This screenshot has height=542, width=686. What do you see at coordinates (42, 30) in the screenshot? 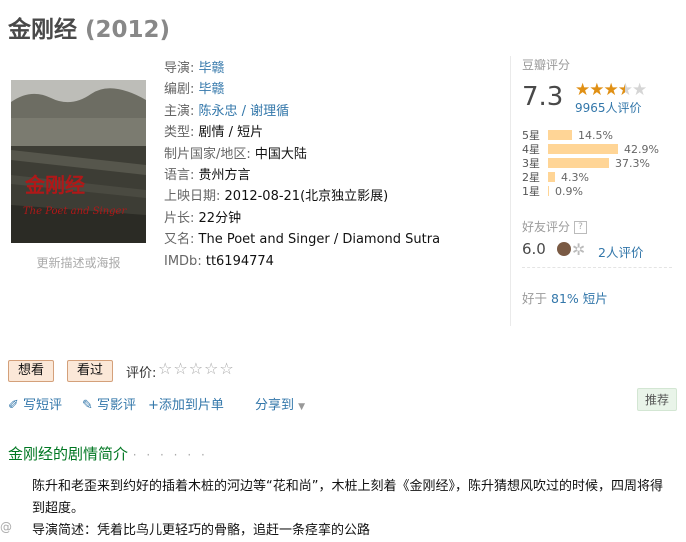
I see `movie-title: 金刚经` at bounding box center [42, 30].